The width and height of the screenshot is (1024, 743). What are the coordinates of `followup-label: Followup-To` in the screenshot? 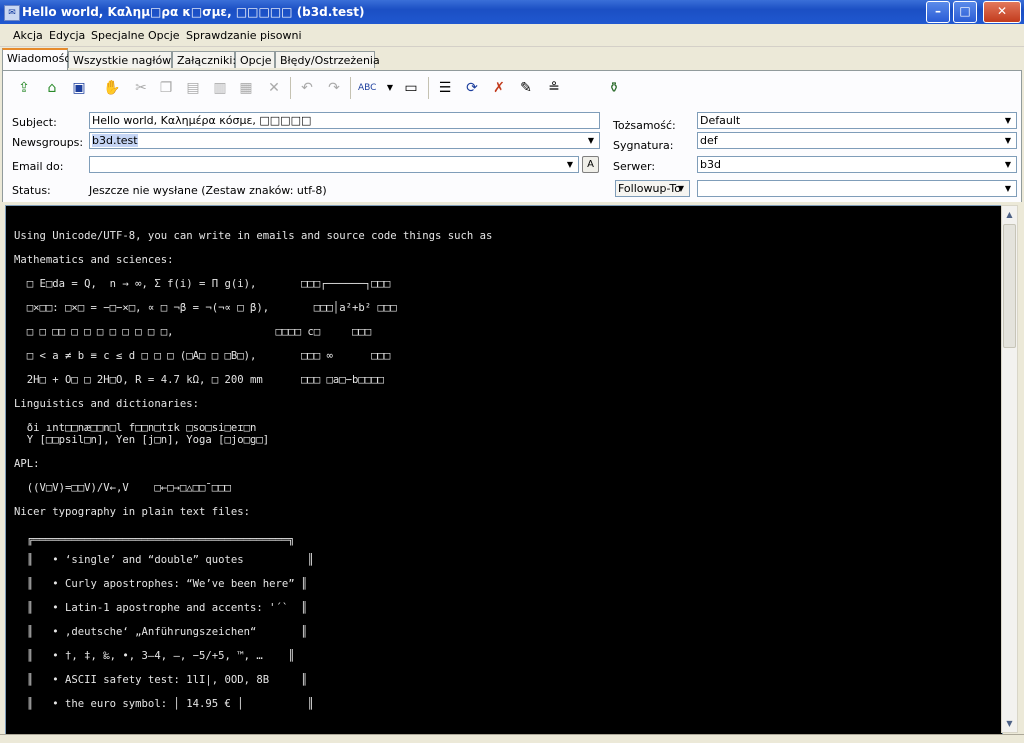 It's located at (649, 188).